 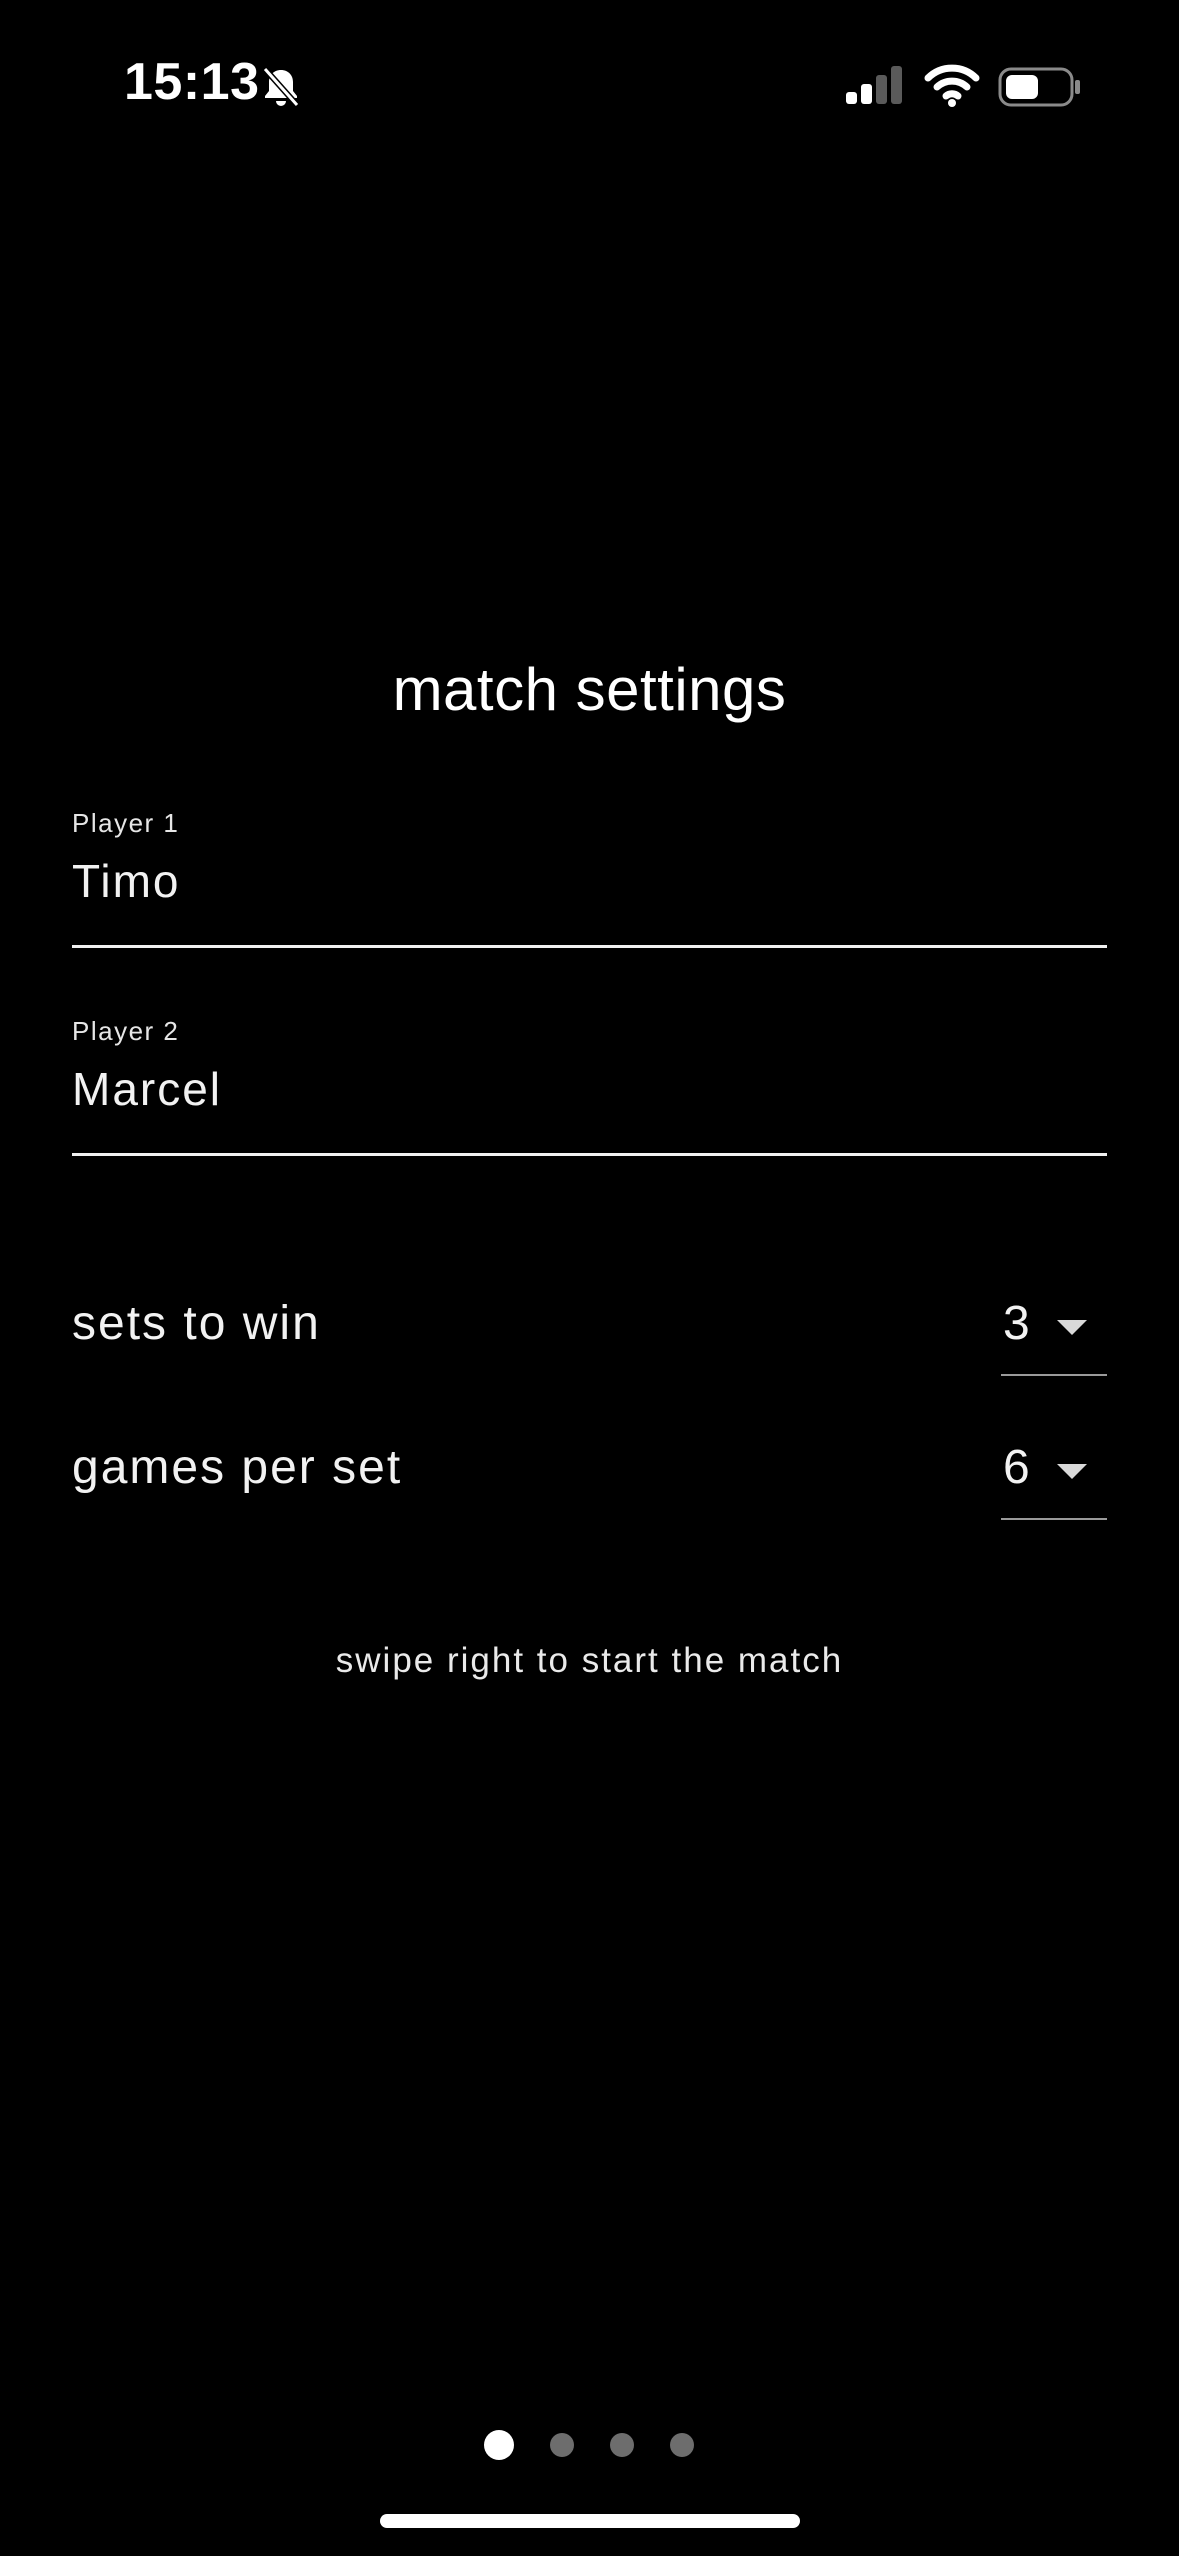 What do you see at coordinates (589, 878) in the screenshot?
I see `player-1-field: Player 1 Timo` at bounding box center [589, 878].